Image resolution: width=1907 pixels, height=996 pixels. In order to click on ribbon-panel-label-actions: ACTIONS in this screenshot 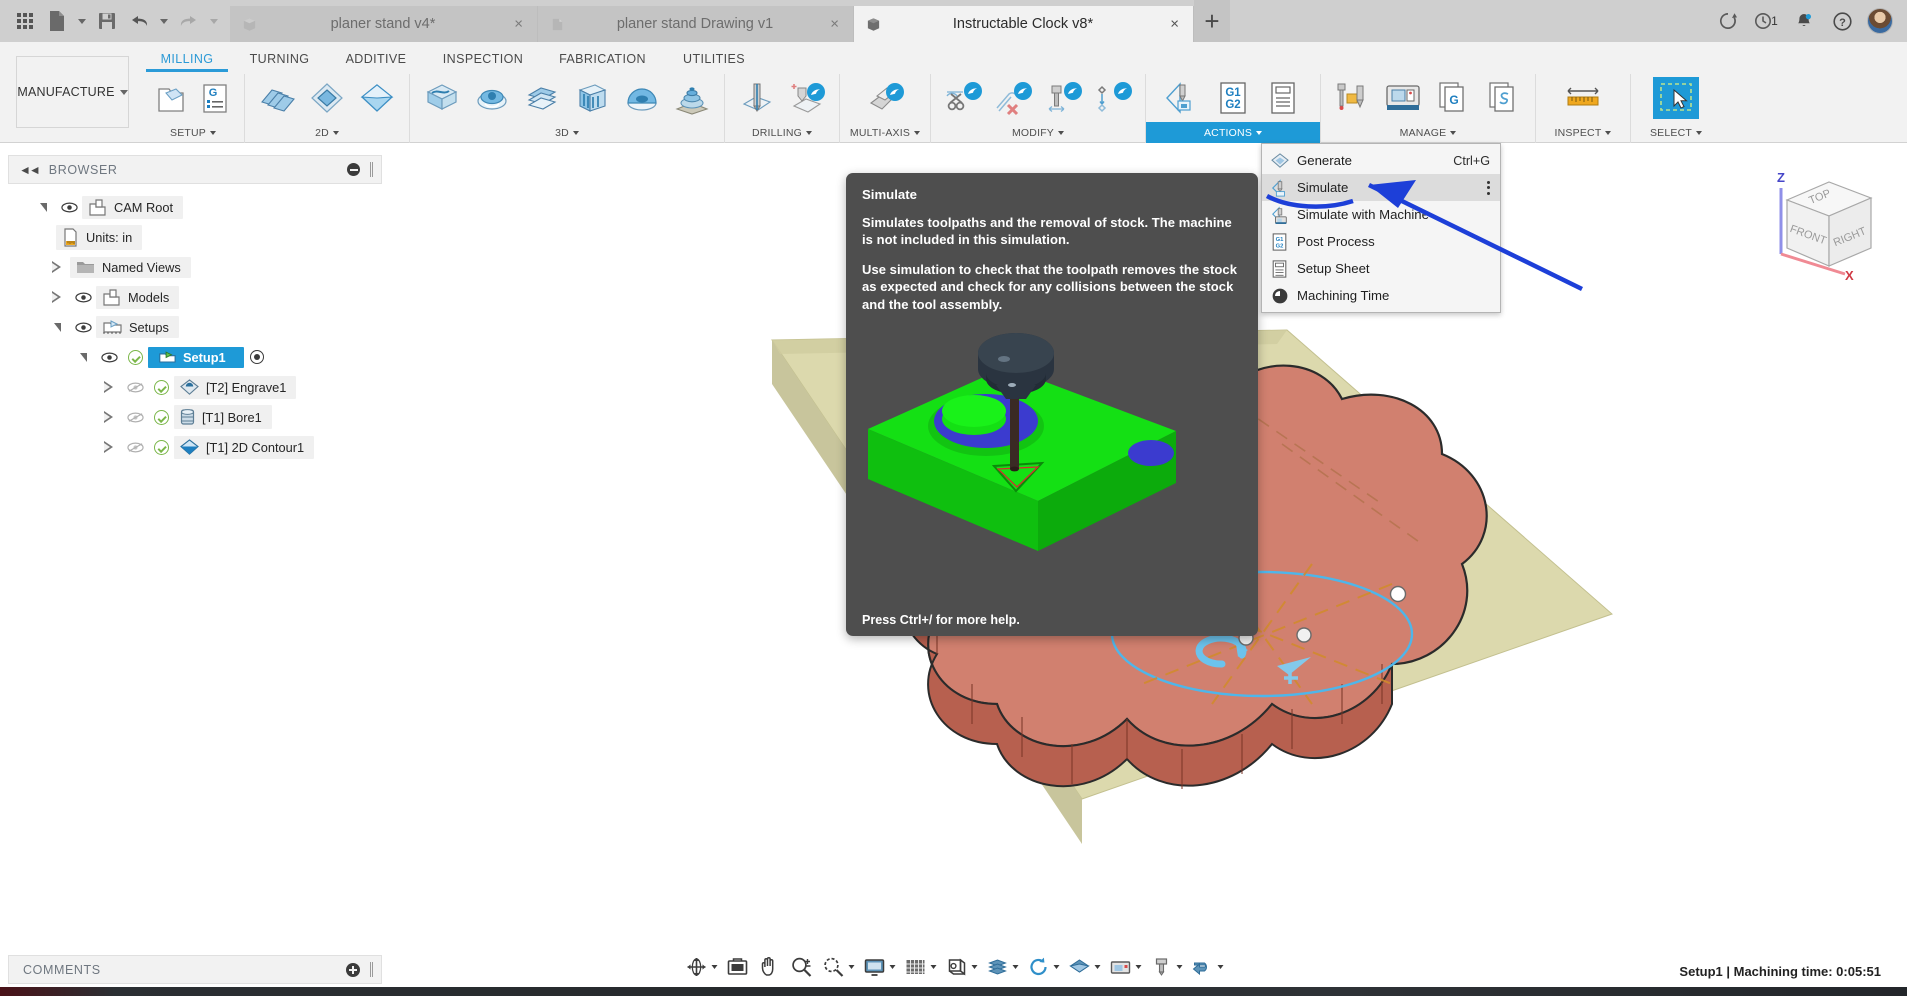, I will do `click(1233, 132)`.